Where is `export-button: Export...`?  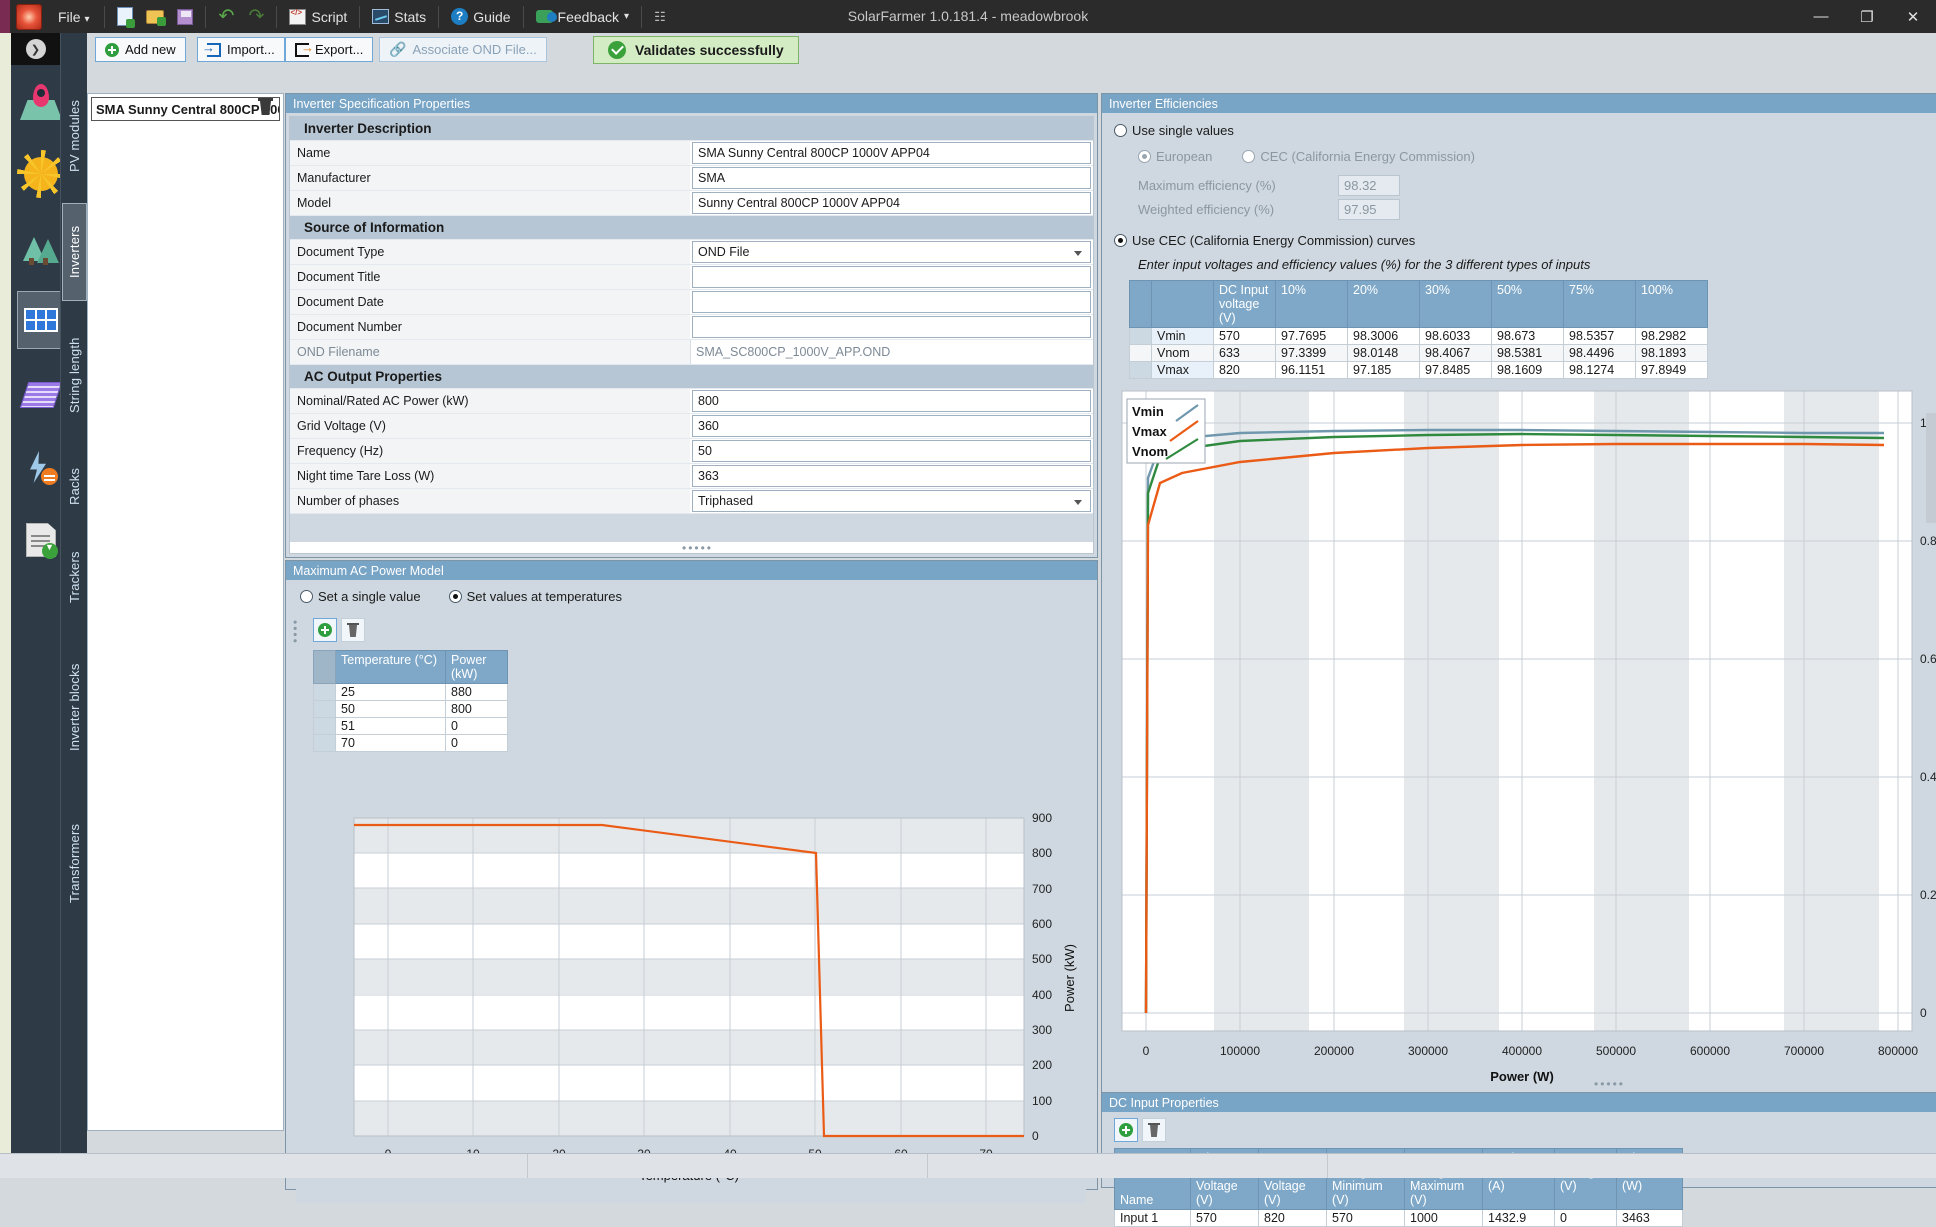 export-button: Export... is located at coordinates (329, 49).